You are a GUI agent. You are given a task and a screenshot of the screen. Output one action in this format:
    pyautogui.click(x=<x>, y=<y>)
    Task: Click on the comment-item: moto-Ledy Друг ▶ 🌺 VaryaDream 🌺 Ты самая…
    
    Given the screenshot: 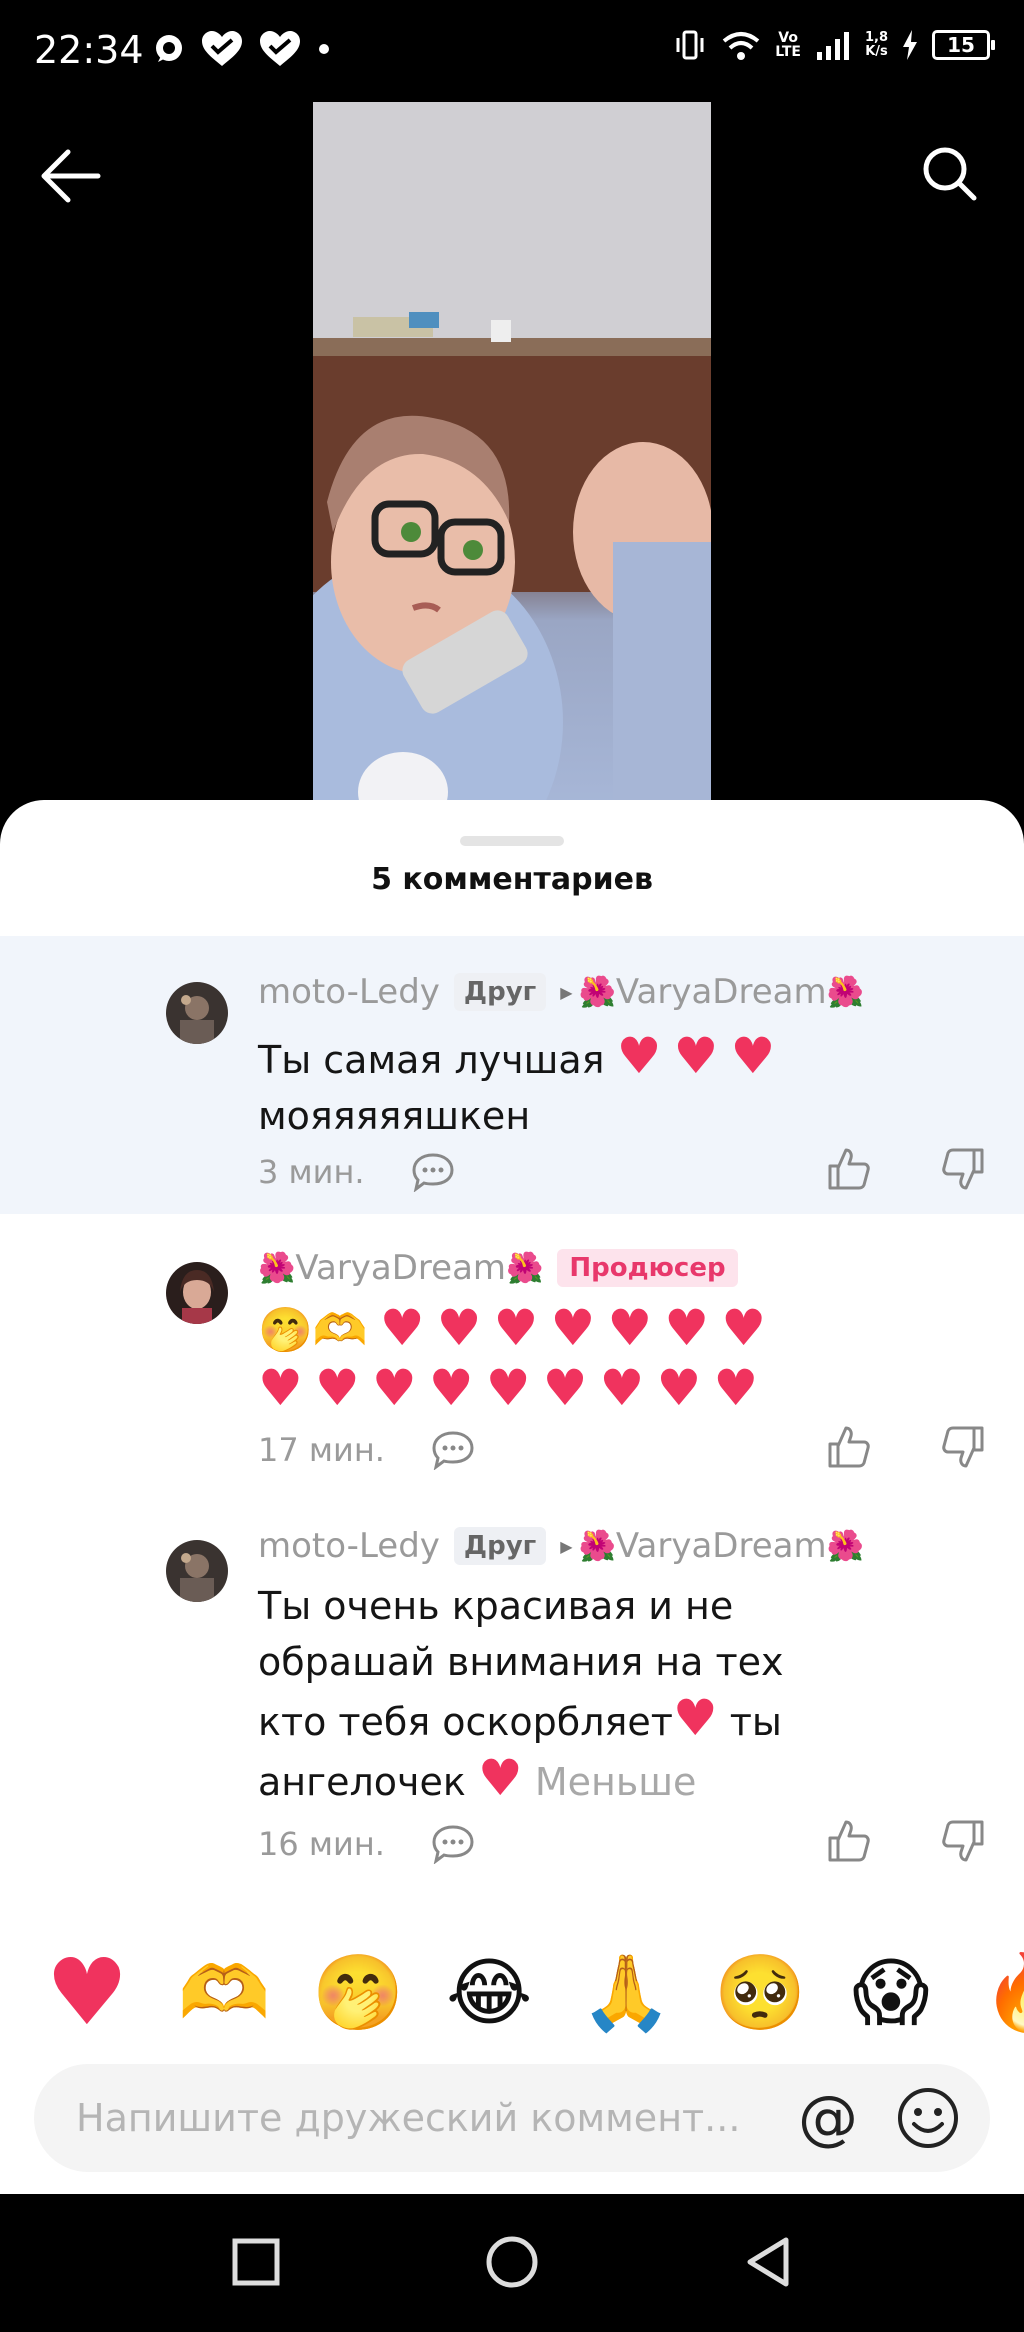 What is the action you would take?
    pyautogui.click(x=512, y=1075)
    